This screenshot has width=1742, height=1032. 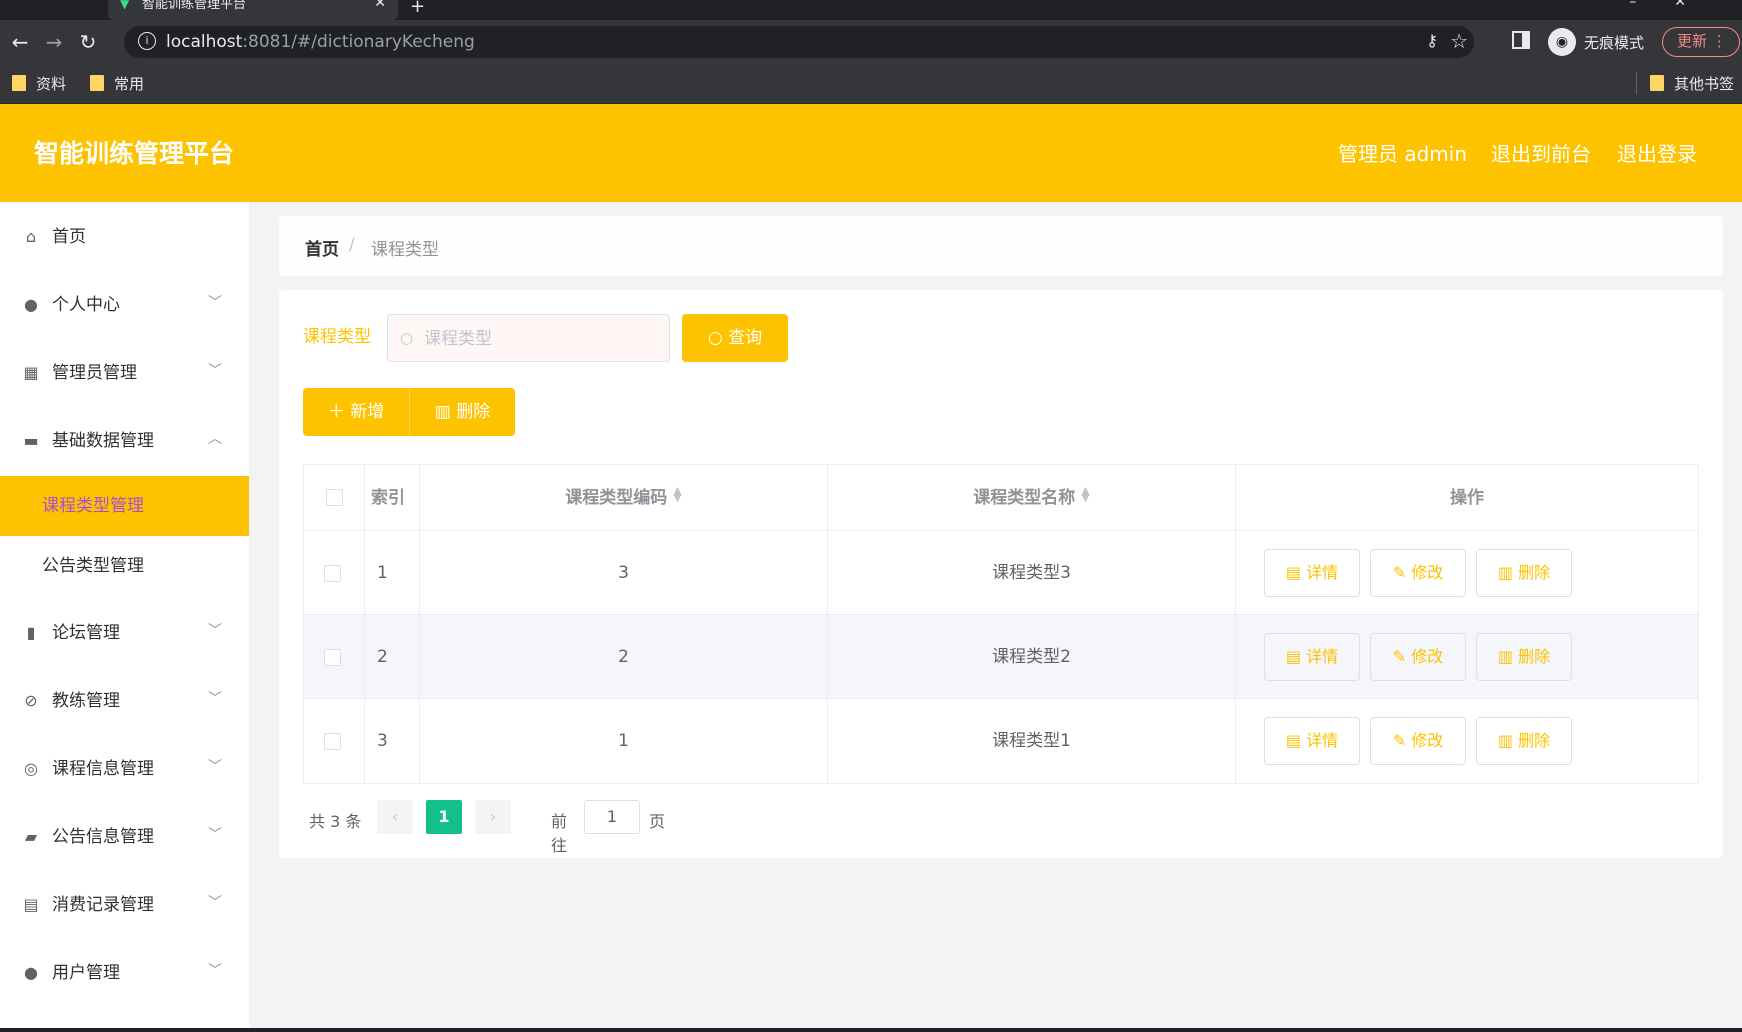 What do you see at coordinates (335, 821) in the screenshot?
I see `pagination-total: 共 3 条` at bounding box center [335, 821].